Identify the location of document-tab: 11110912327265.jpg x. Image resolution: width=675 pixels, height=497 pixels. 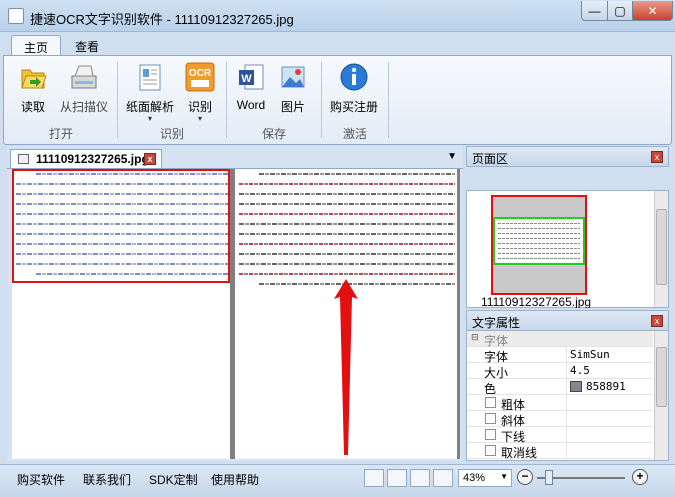
(86, 158).